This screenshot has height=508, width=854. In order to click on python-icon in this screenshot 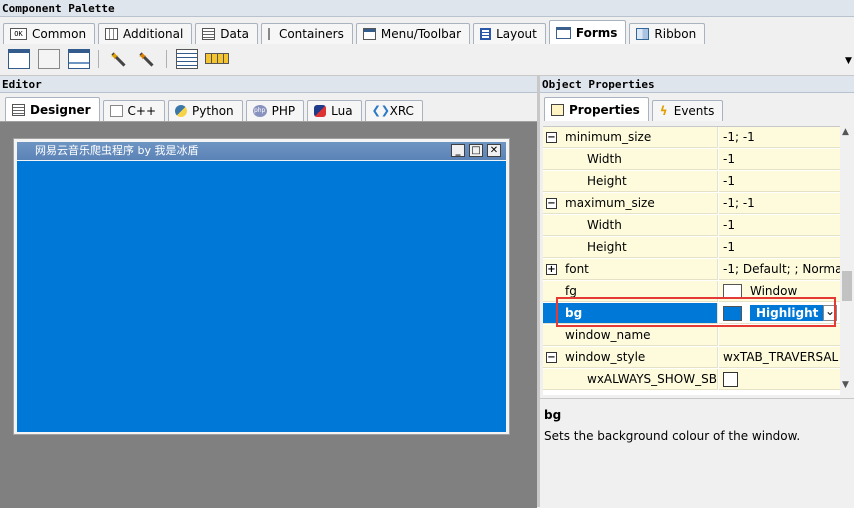, I will do `click(181, 111)`.